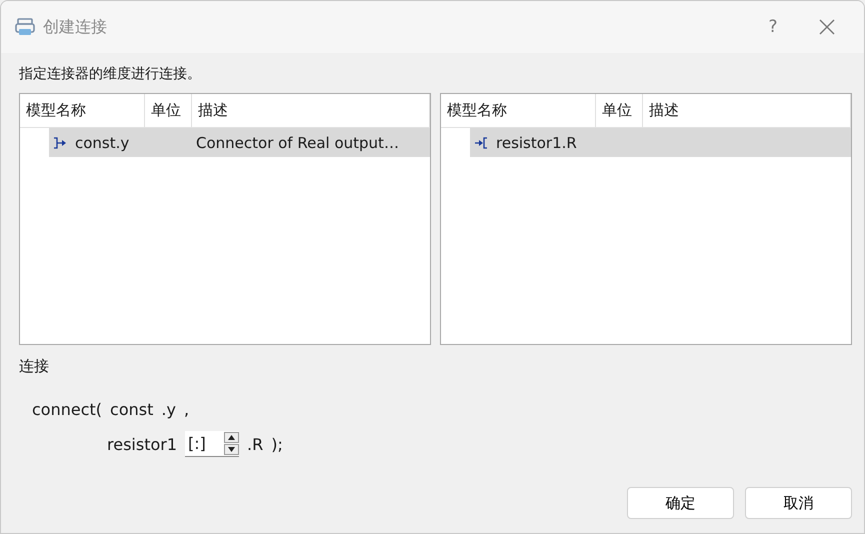 Image resolution: width=865 pixels, height=534 pixels. What do you see at coordinates (110, 74) in the screenshot?
I see `instruction-text: 指定连接器的维度进行连接。` at bounding box center [110, 74].